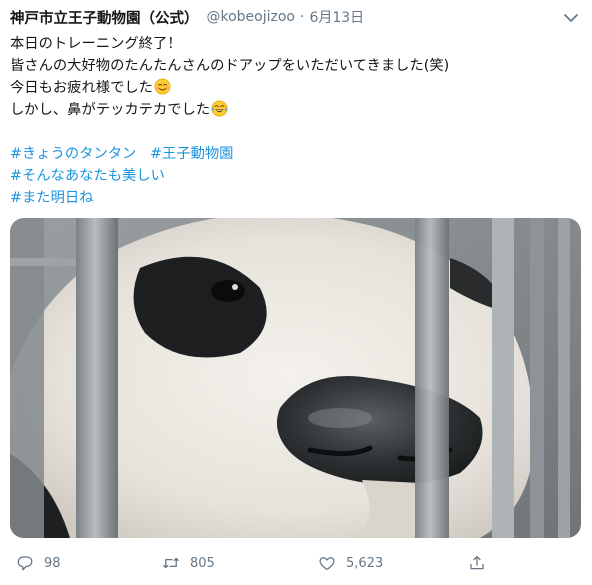 This screenshot has width=592, height=585. I want to click on reply-icon, so click(25, 563).